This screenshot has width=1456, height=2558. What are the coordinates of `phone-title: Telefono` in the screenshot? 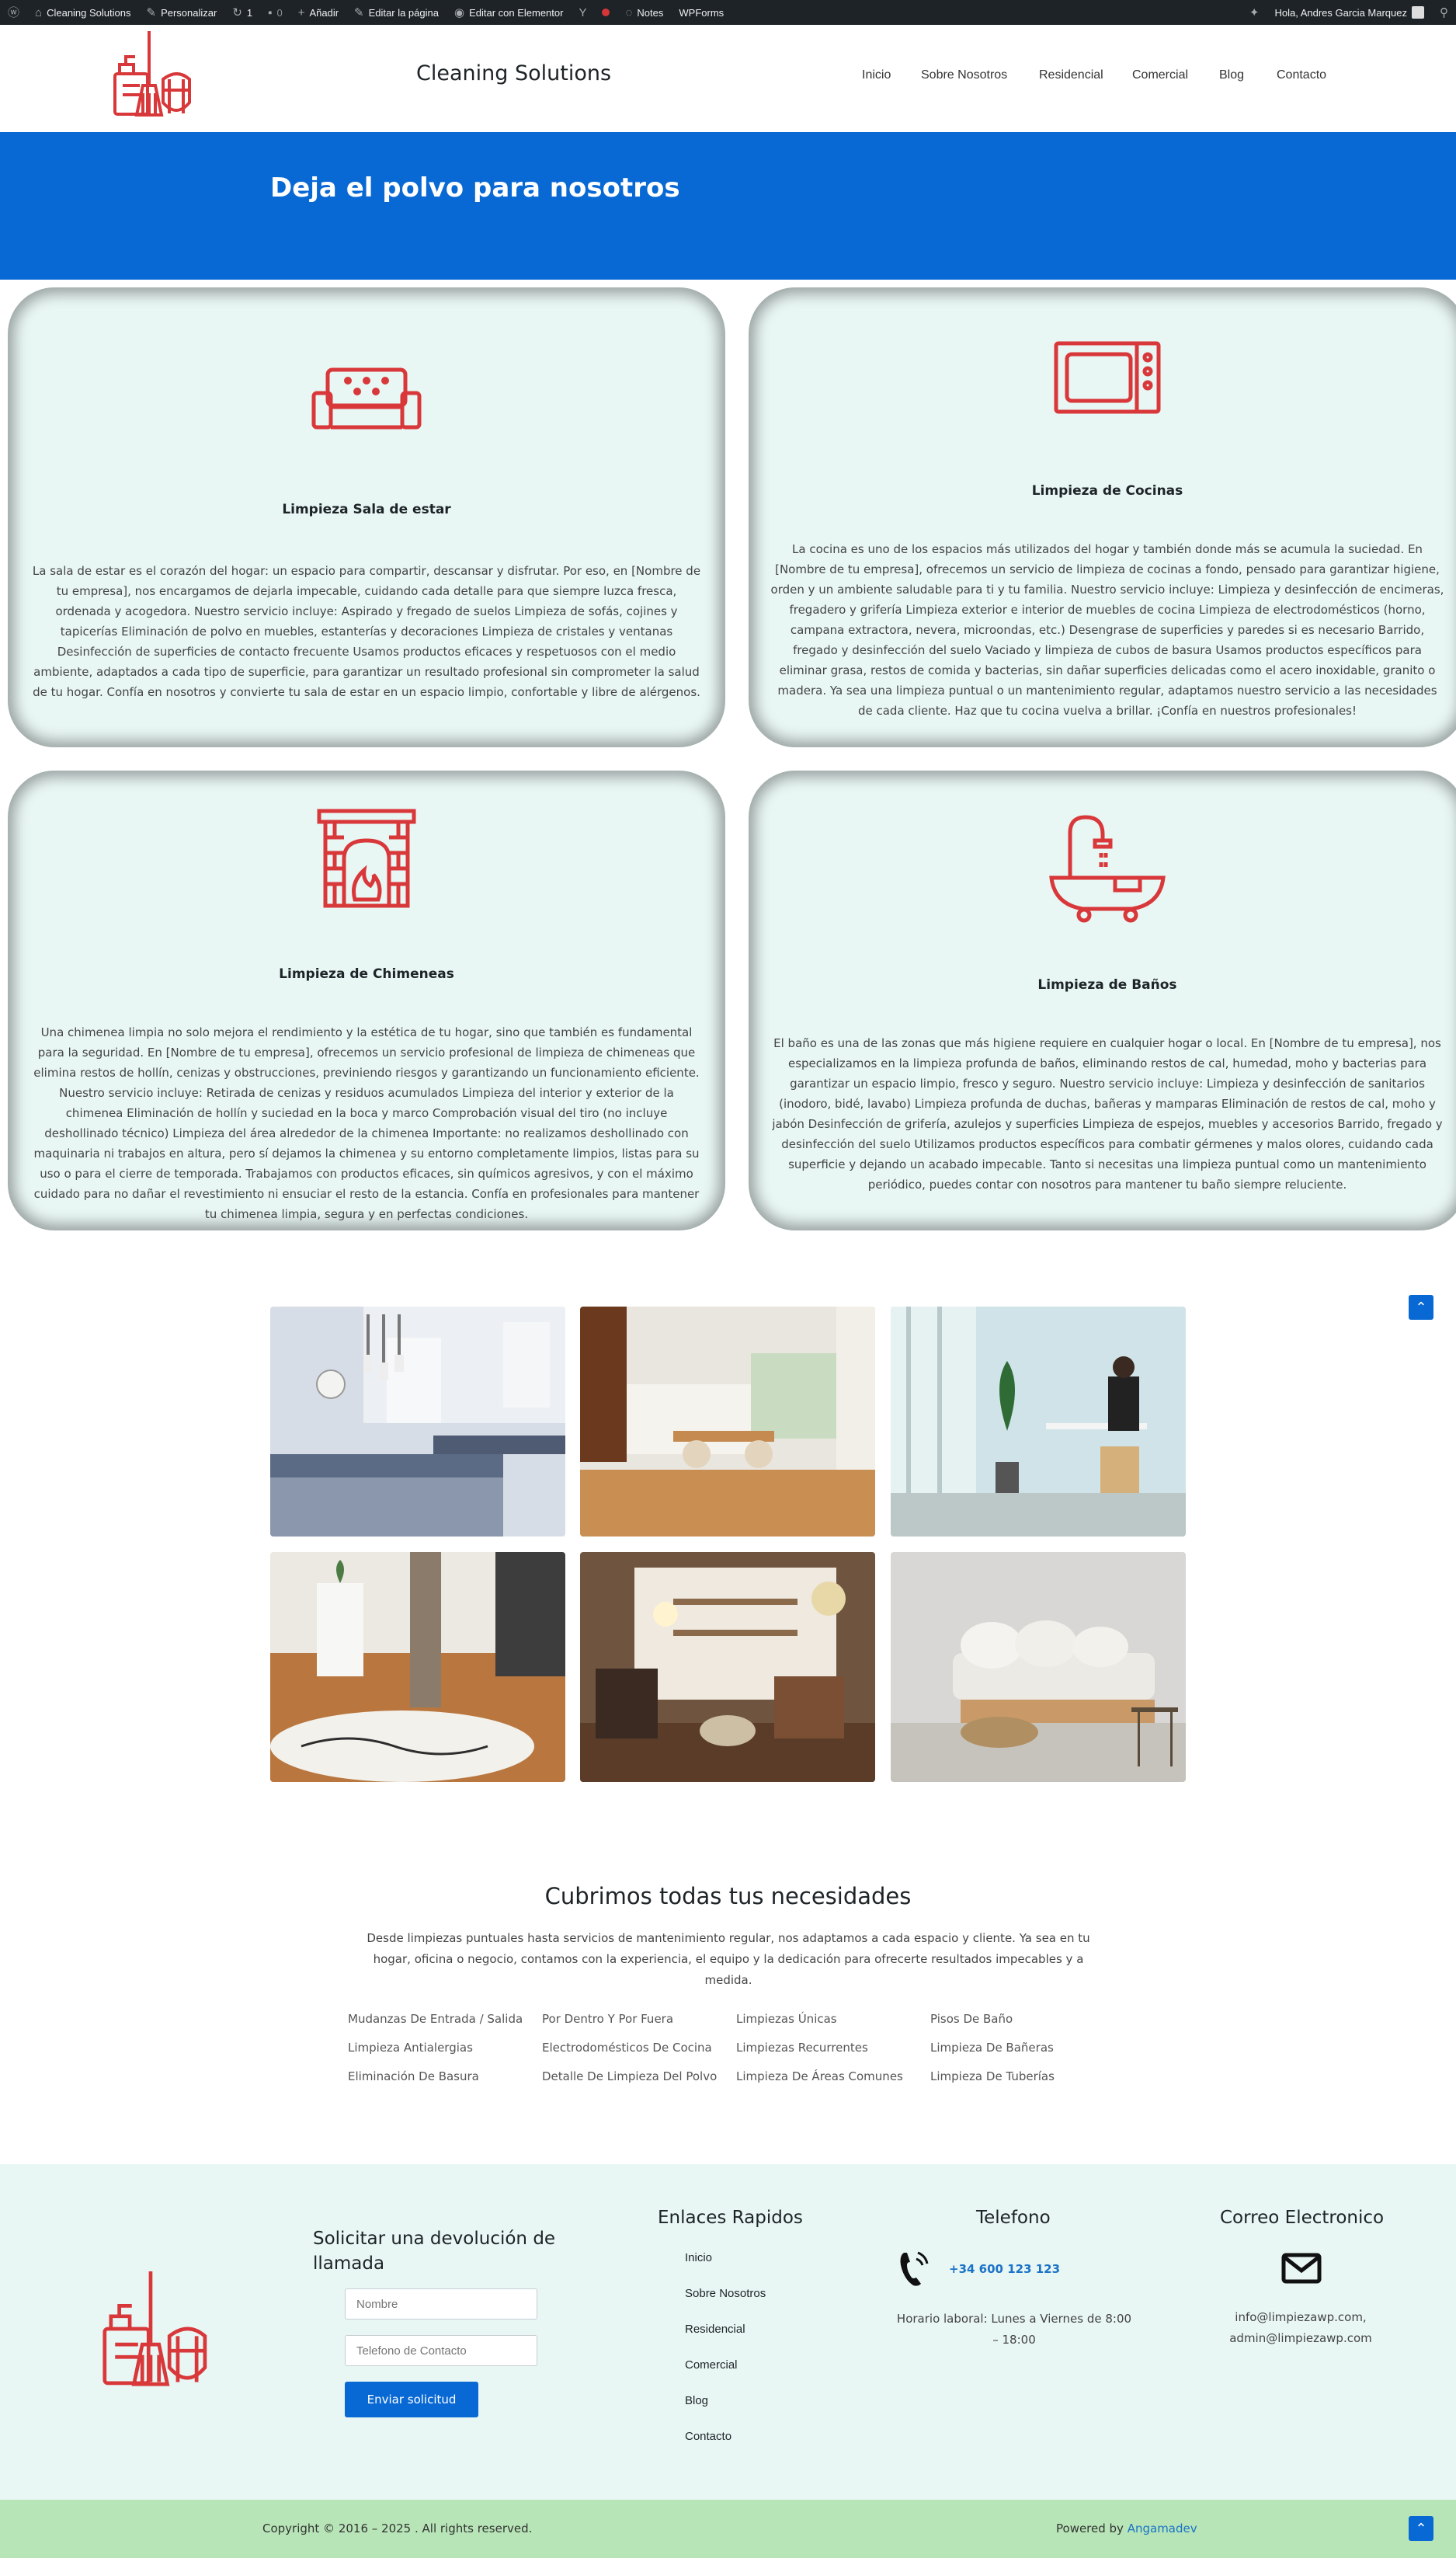 It's located at (1014, 2218).